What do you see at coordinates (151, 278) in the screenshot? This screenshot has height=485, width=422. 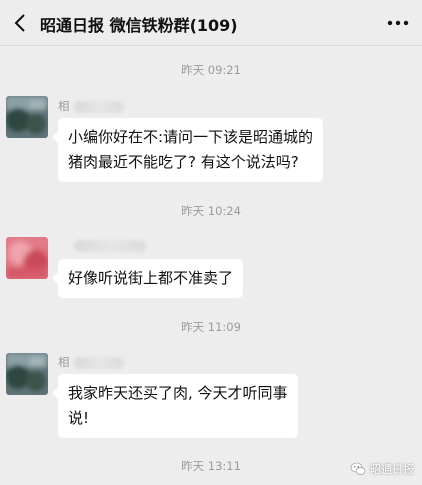 I see `message-line: 好像听说街上都不准卖了` at bounding box center [151, 278].